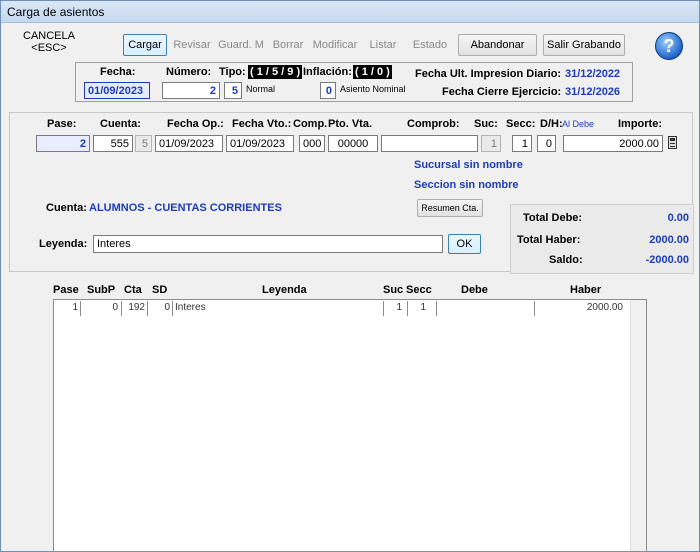 This screenshot has height=552, width=700. Describe the element at coordinates (399, 307) in the screenshot. I see `cell-suc: 1` at that location.